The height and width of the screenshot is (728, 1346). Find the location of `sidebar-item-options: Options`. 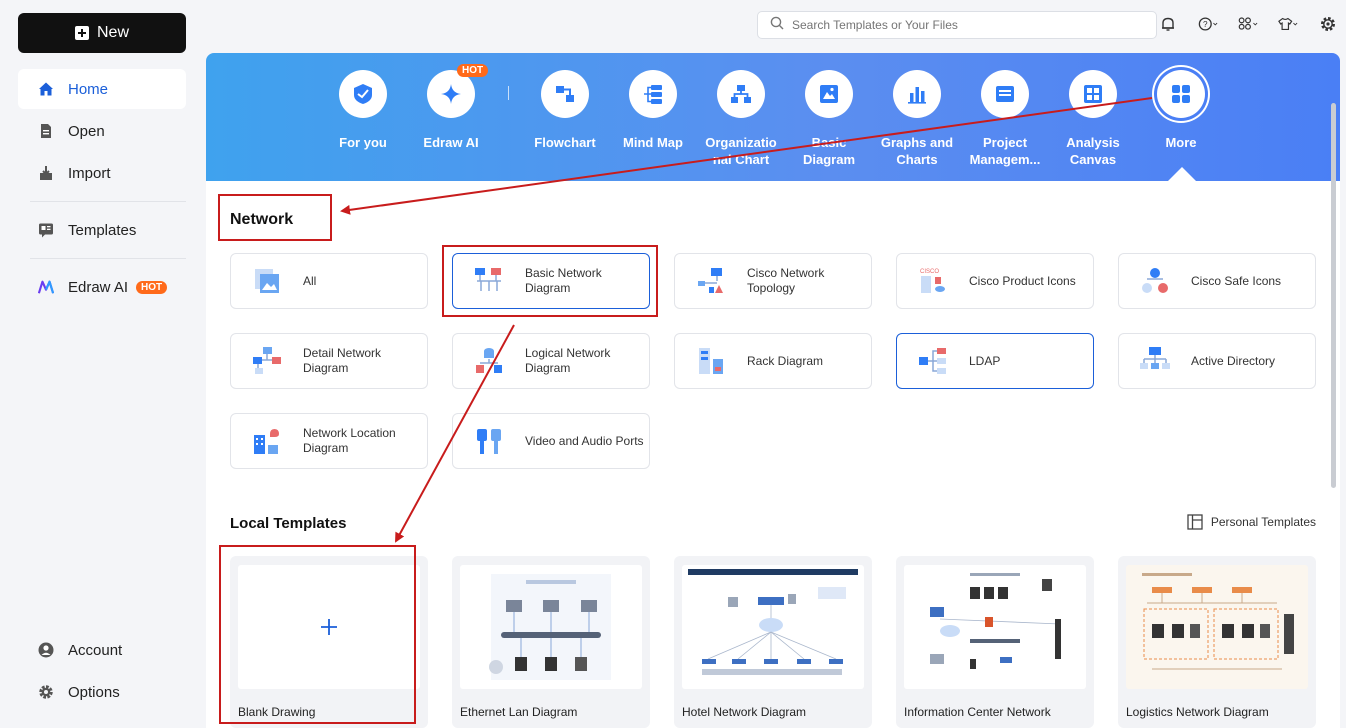

sidebar-item-options: Options is located at coordinates (102, 692).